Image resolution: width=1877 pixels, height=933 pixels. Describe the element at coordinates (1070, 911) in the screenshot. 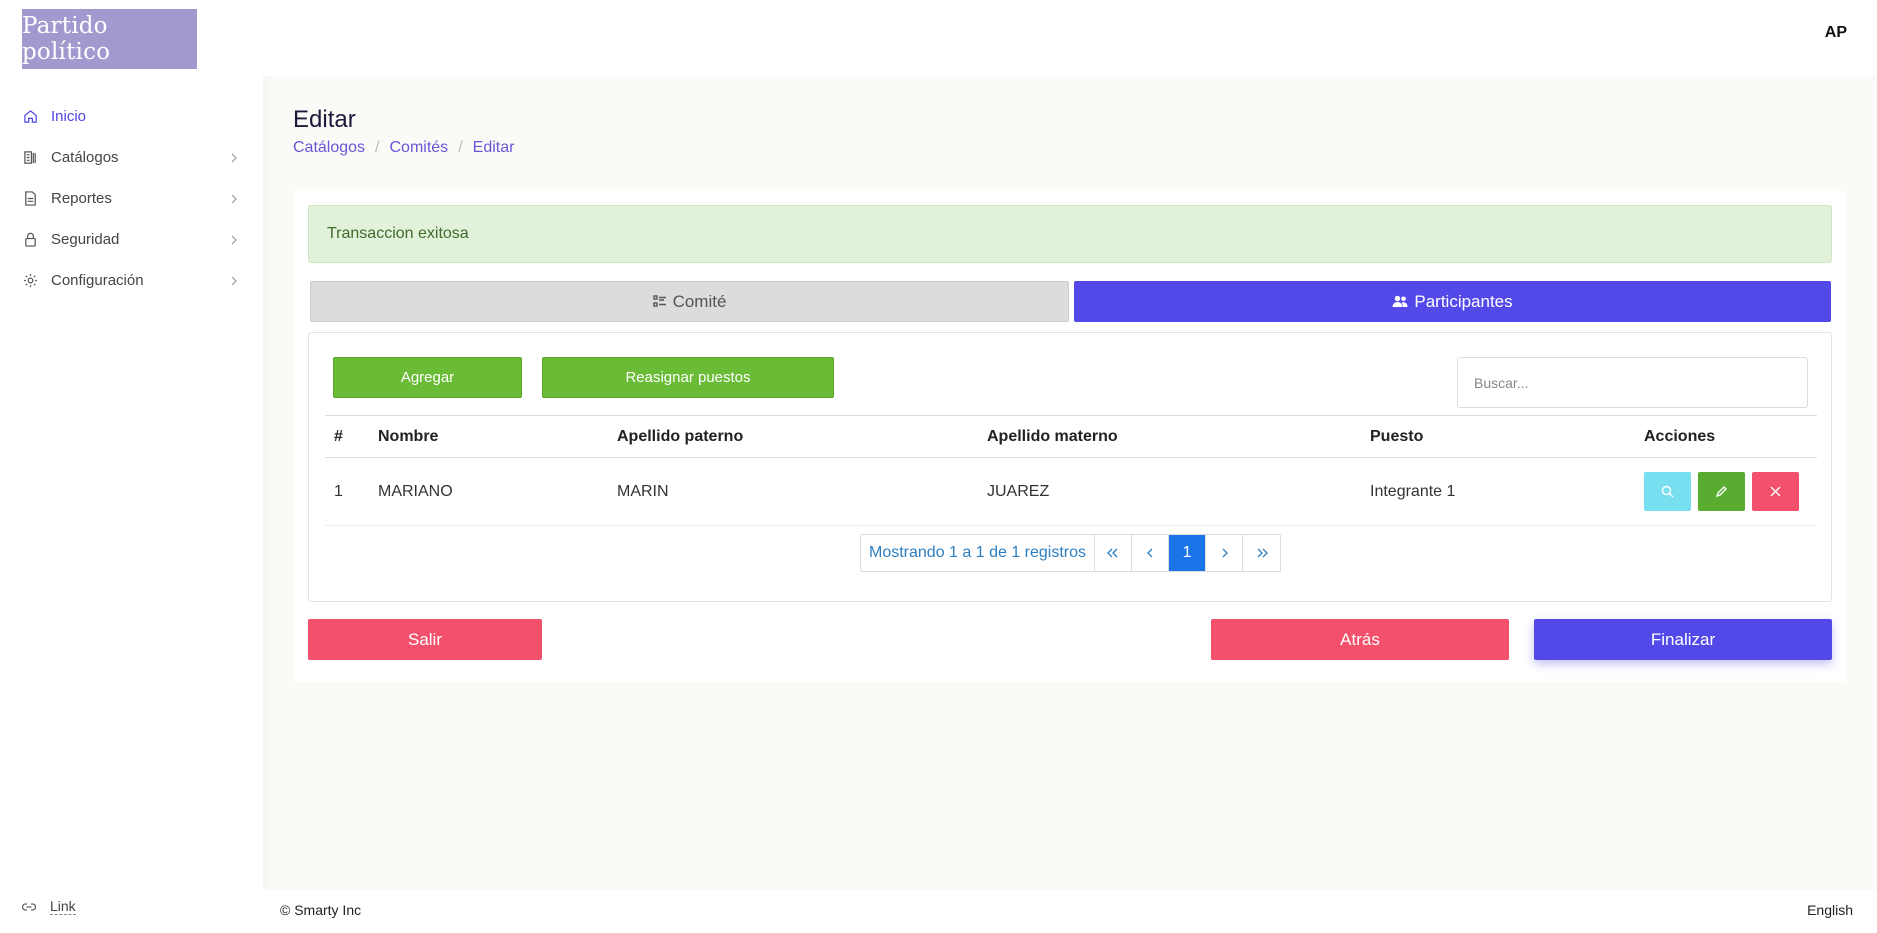

I see `page-footer: © Smarty Inc English` at that location.